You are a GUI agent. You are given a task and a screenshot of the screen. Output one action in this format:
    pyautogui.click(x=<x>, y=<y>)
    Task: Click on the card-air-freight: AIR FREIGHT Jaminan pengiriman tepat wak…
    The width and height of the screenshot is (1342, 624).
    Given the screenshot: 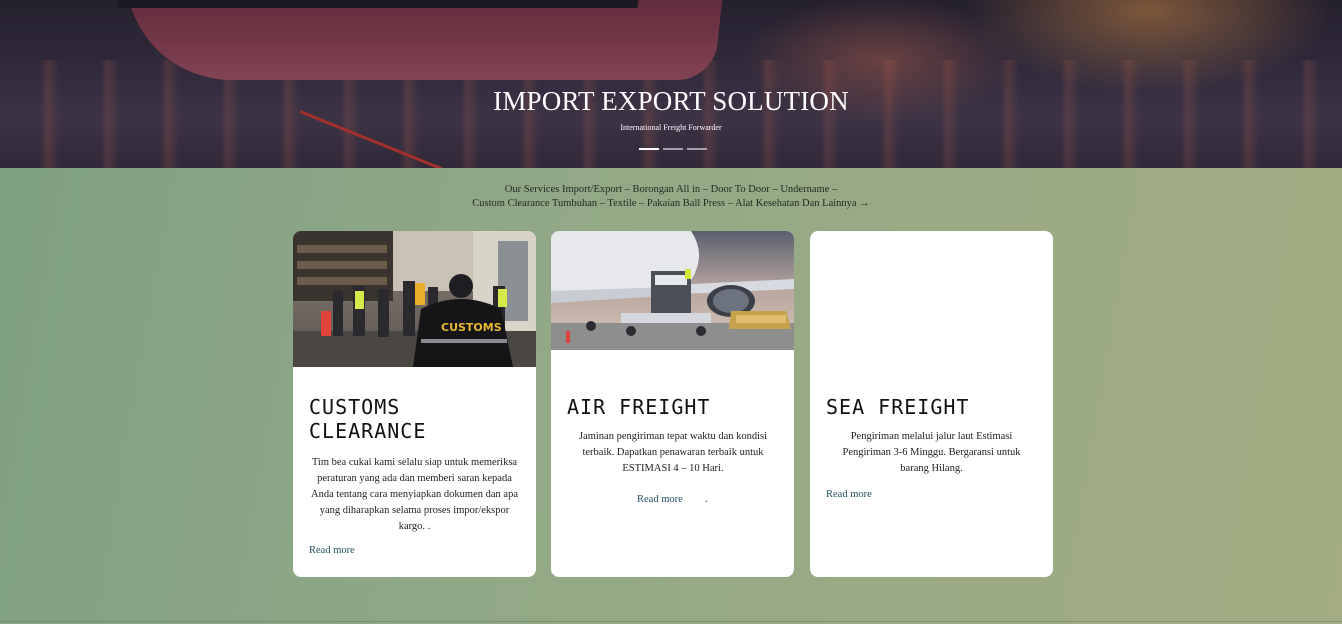 What is the action you would take?
    pyautogui.click(x=672, y=404)
    